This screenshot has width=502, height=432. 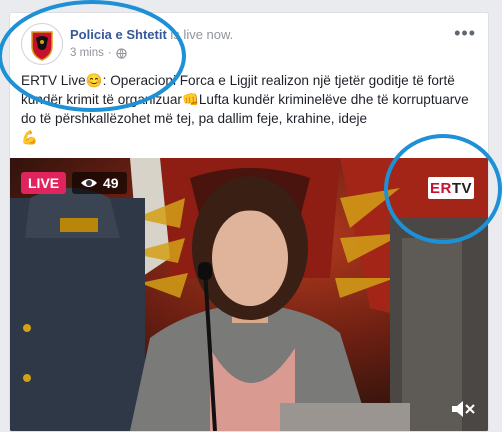 What do you see at coordinates (99, 183) in the screenshot?
I see `viewer-count-badge: 49` at bounding box center [99, 183].